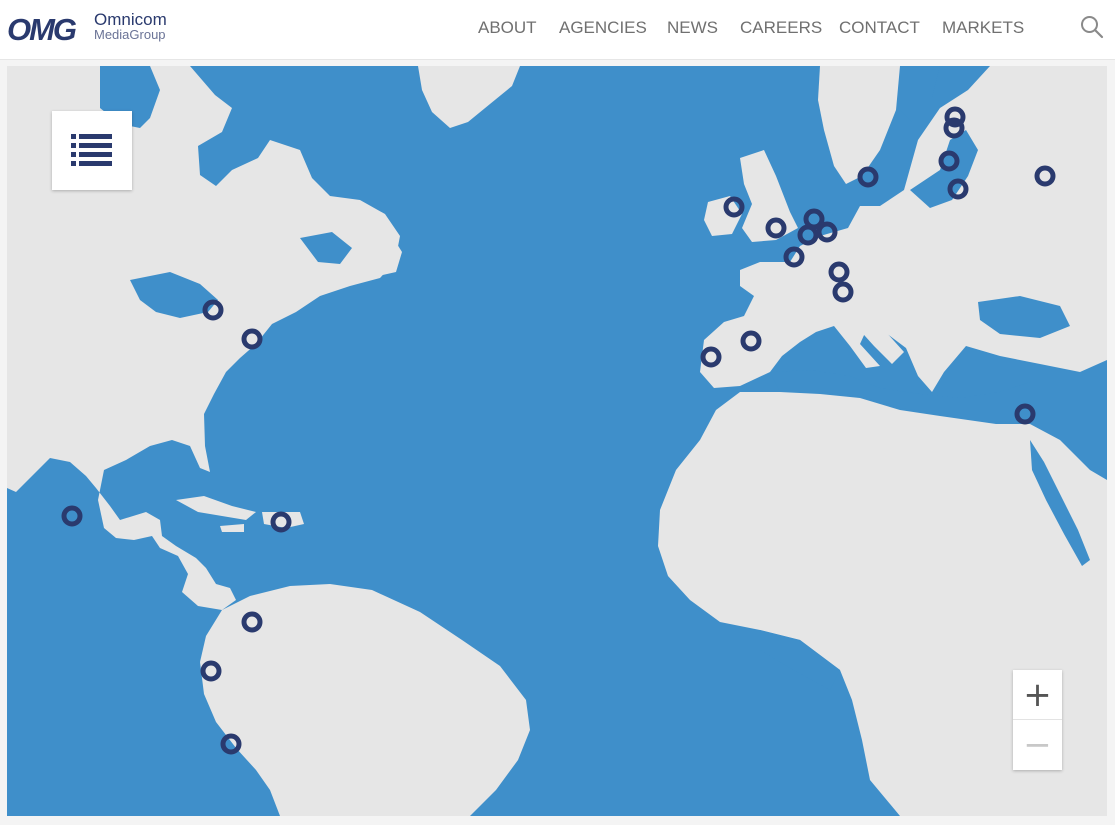 The image size is (1115, 825). I want to click on nav-item-careers: CAREERS, so click(781, 28).